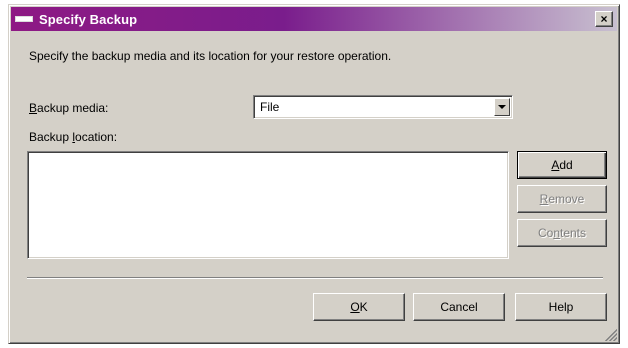 The image size is (628, 348). What do you see at coordinates (315, 278) in the screenshot?
I see `separator` at bounding box center [315, 278].